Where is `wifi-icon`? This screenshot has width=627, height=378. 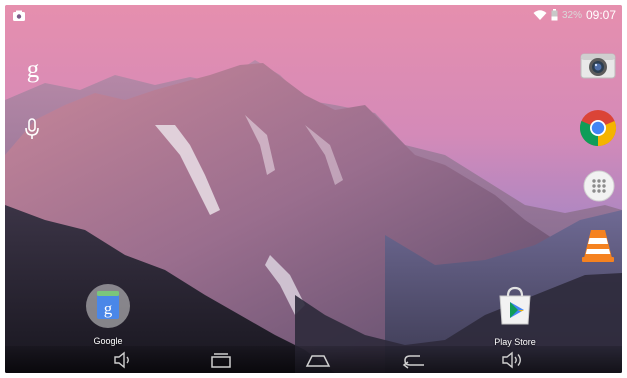
wifi-icon is located at coordinates (540, 15).